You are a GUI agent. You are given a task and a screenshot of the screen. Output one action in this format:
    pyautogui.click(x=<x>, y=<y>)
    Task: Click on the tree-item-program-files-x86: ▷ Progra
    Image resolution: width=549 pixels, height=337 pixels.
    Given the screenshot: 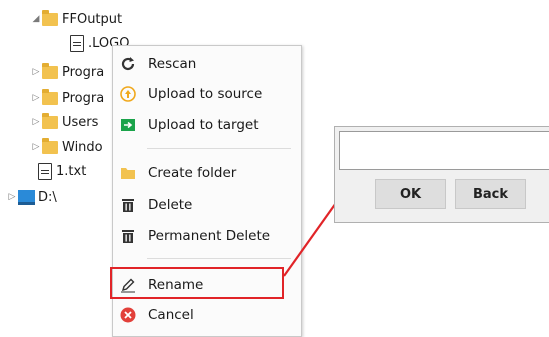 What is the action you would take?
    pyautogui.click(x=67, y=98)
    